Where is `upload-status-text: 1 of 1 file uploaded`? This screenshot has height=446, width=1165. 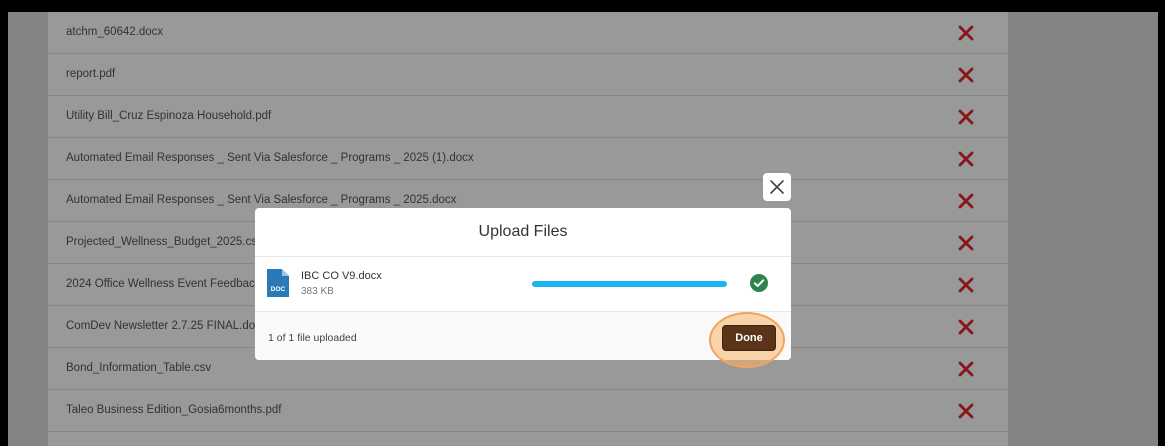
upload-status-text: 1 of 1 file uploaded is located at coordinates (312, 338).